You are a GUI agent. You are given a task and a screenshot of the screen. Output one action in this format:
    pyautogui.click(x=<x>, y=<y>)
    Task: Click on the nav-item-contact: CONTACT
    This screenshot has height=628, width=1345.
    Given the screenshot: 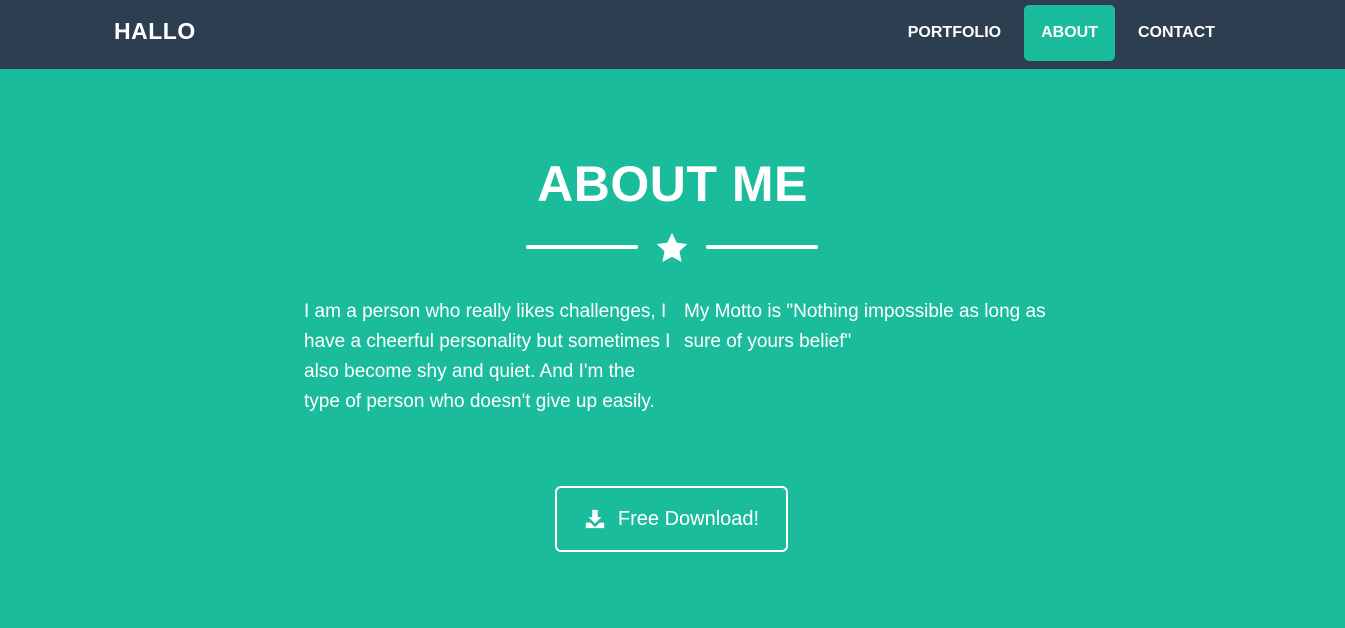 What is the action you would take?
    pyautogui.click(x=1176, y=33)
    